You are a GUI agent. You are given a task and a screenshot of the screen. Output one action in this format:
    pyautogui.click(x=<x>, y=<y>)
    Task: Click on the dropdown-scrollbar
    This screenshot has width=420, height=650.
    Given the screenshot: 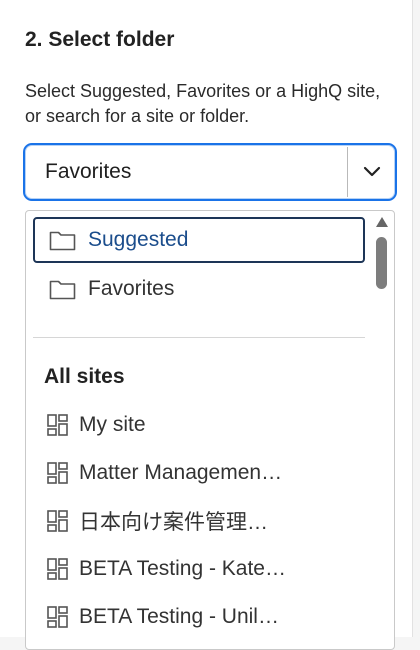 What is the action you would take?
    pyautogui.click(x=382, y=430)
    